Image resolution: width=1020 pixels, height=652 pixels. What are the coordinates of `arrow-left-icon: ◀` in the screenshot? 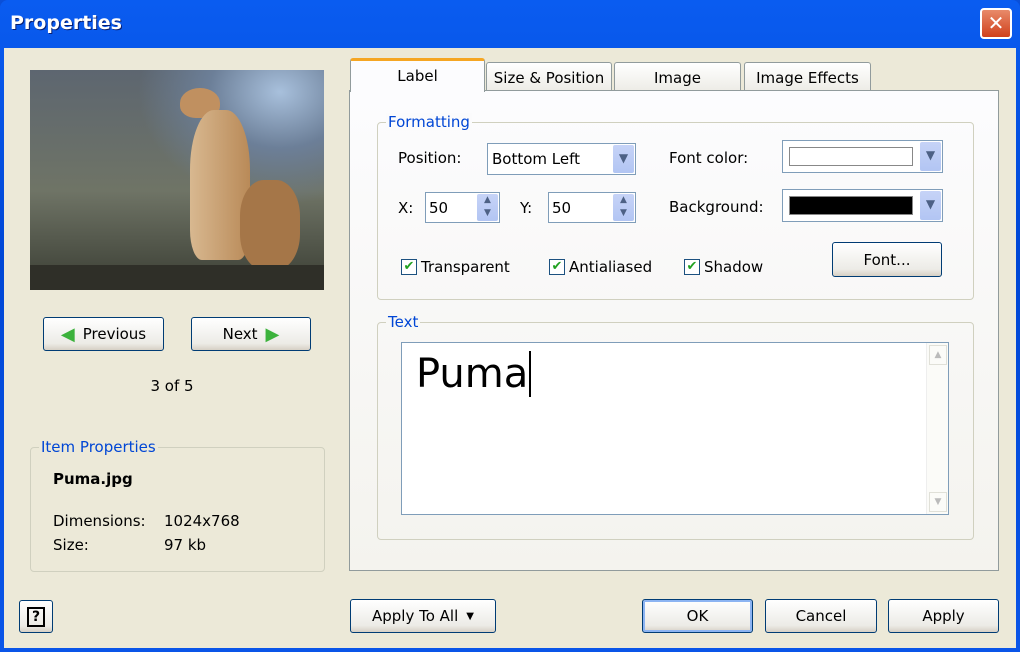 It's located at (67, 334).